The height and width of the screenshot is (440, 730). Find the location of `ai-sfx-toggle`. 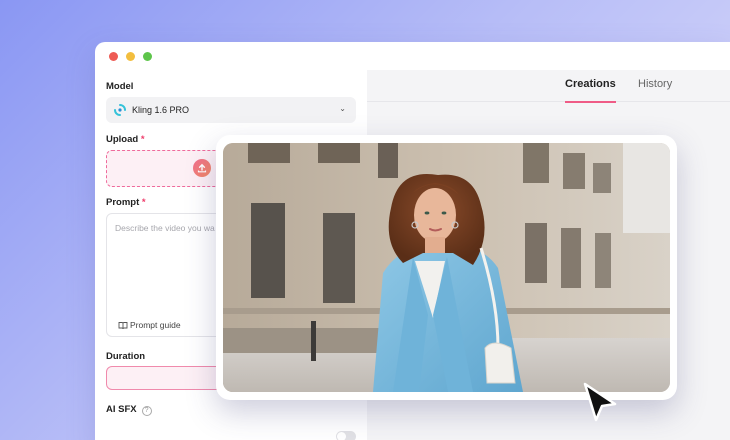

ai-sfx-toggle is located at coordinates (346, 435).